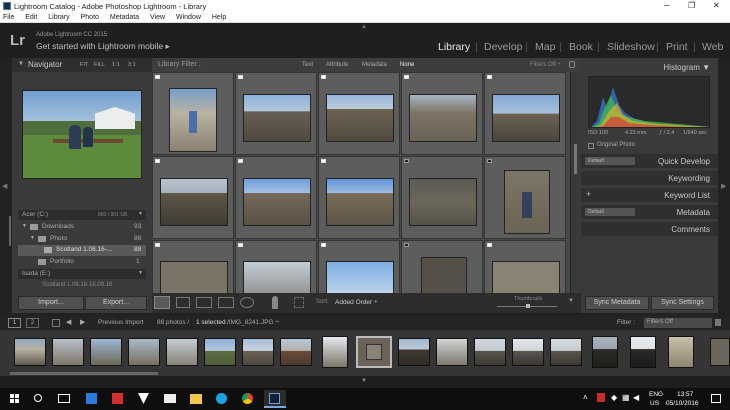  I want to click on comments-header: Comments, so click(649, 229).